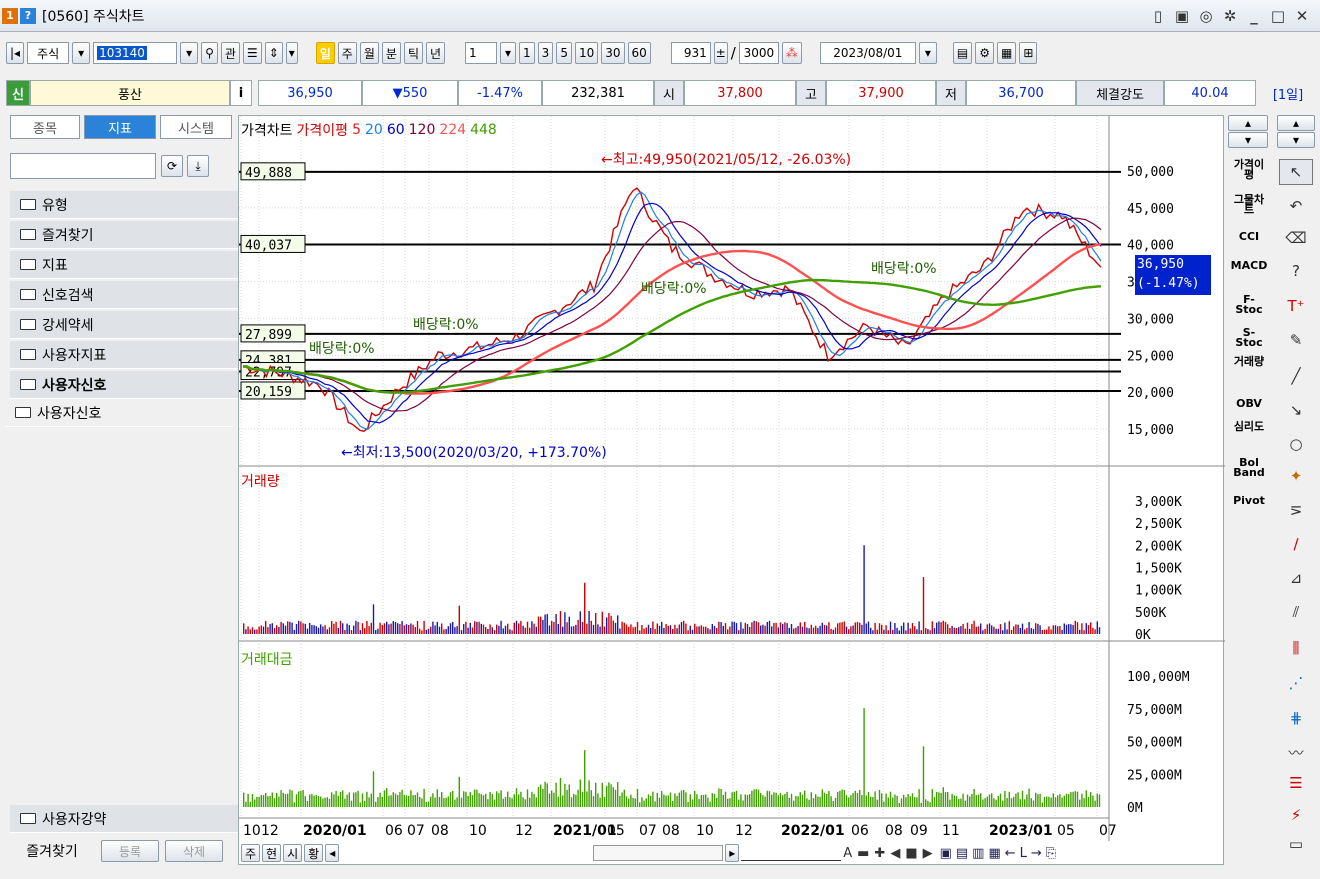  Describe the element at coordinates (508, 53) in the screenshot. I see `interval-dropdown-icon: ▾` at that location.